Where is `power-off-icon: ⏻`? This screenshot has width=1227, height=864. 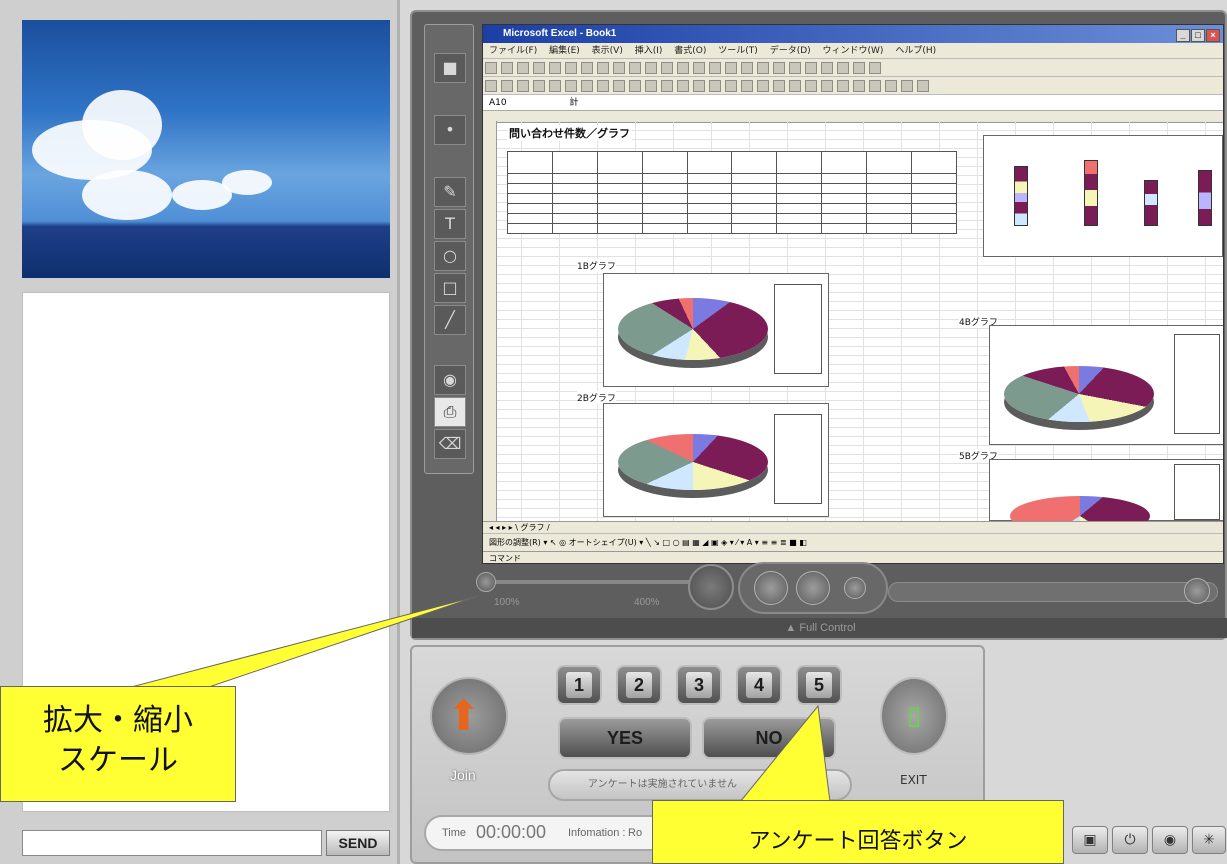 power-off-icon: ⏻ is located at coordinates (1130, 840).